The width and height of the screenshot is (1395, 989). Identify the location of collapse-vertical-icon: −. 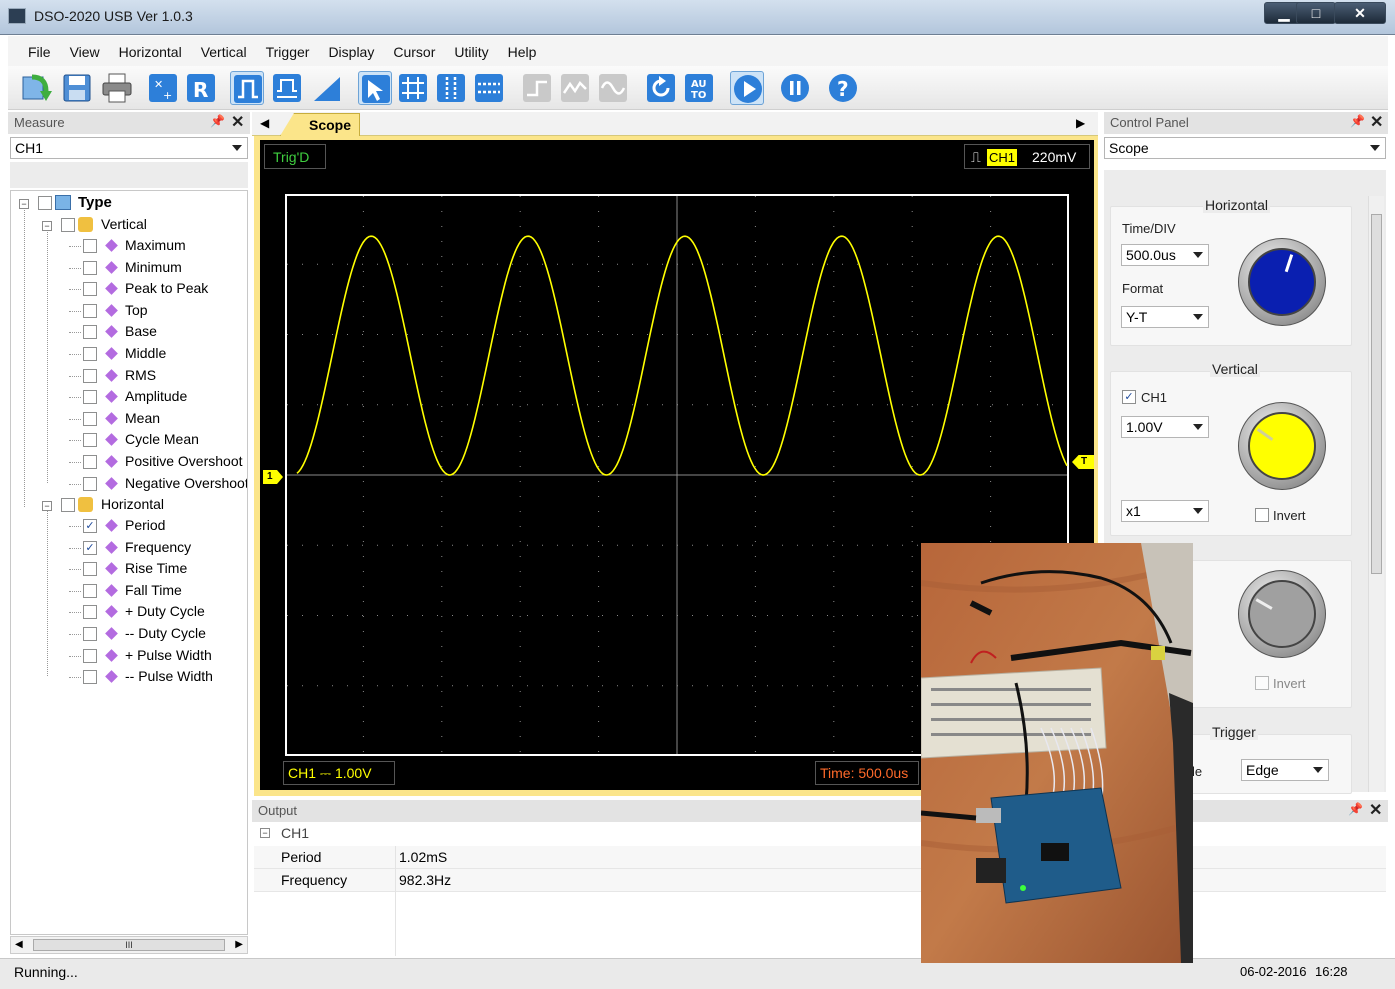
(47, 226).